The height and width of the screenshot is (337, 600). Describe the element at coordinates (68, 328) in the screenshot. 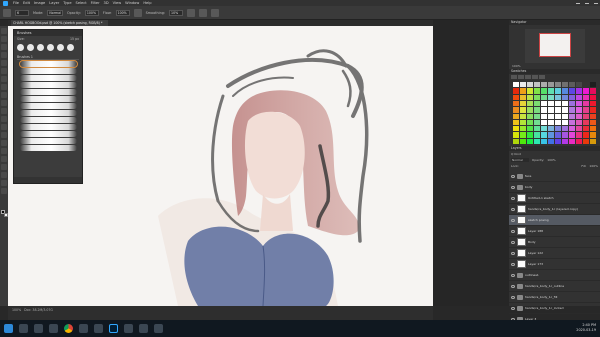

I see `chrome-icon` at that location.